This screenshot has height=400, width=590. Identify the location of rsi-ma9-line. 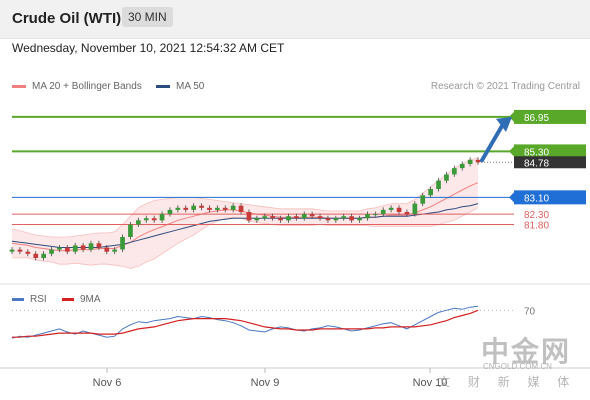
(245, 323).